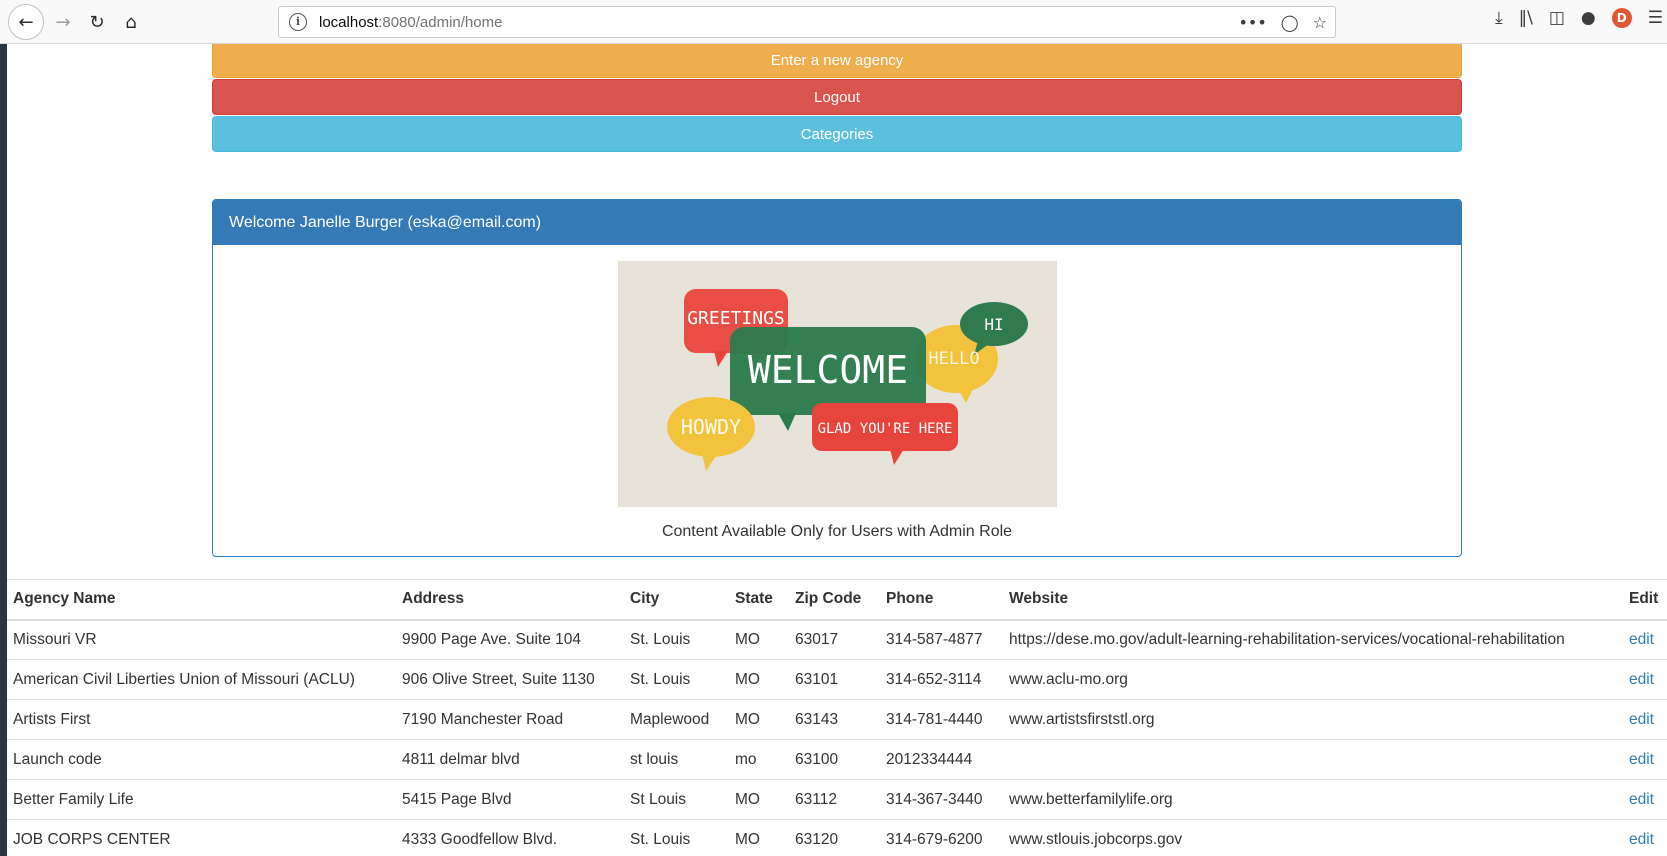  What do you see at coordinates (298, 22) in the screenshot?
I see `site-info-icon: i` at bounding box center [298, 22].